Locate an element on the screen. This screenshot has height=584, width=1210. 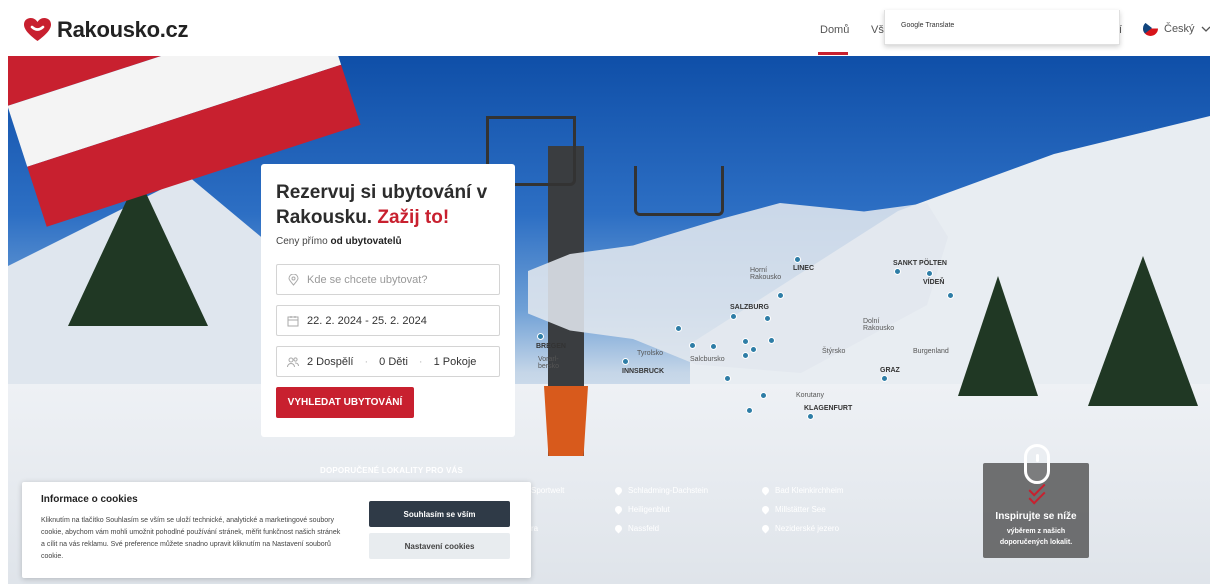
location-link: Heiligenblut is located at coordinates (641, 509).